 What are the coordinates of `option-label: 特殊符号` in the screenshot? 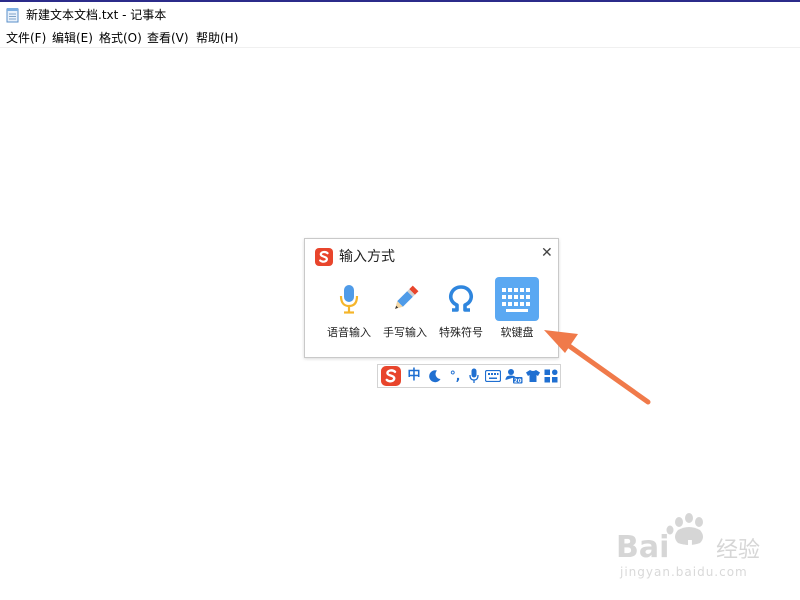 It's located at (461, 332).